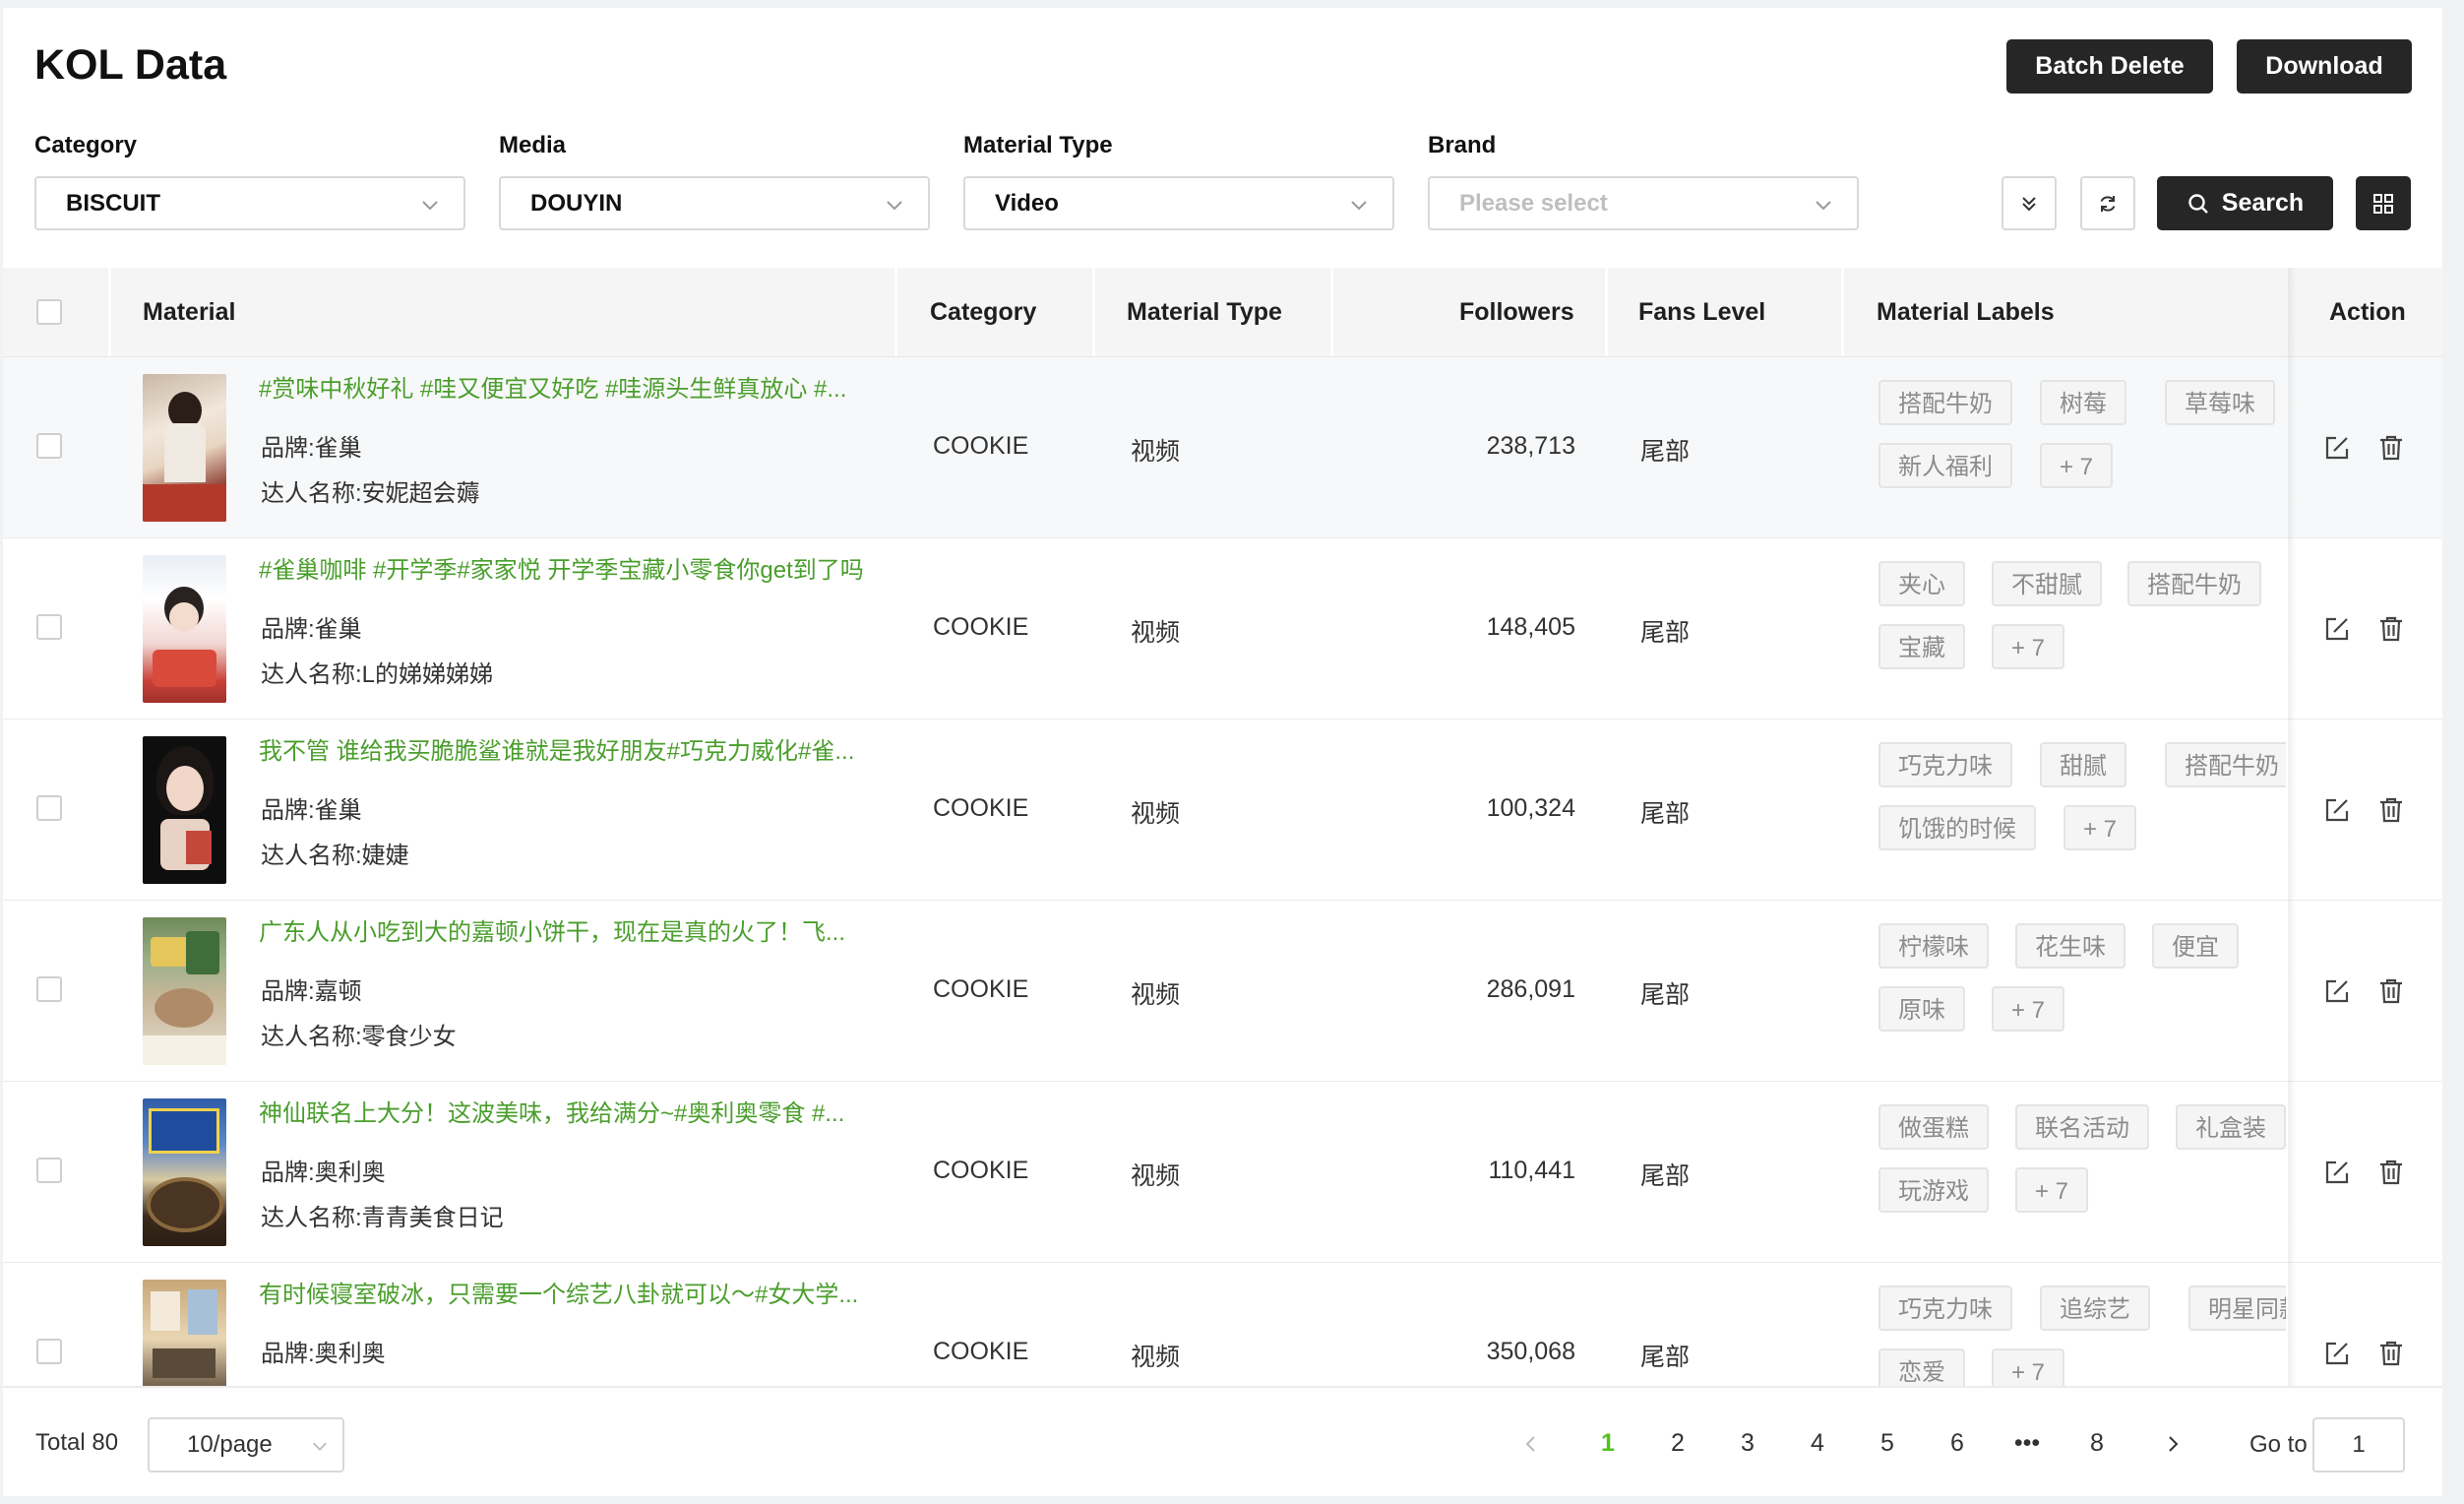 The image size is (2464, 1504). What do you see at coordinates (1178, 203) in the screenshot?
I see `material-type-select: Video` at bounding box center [1178, 203].